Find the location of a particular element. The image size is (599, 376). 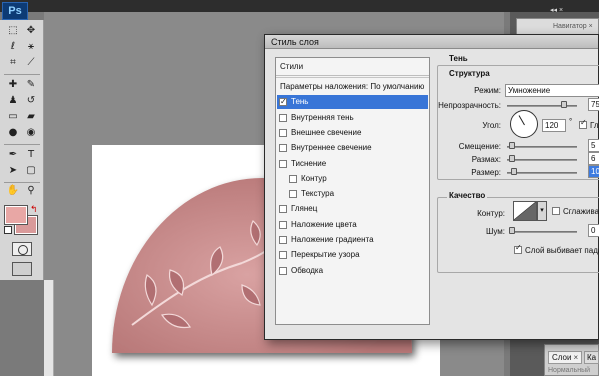

style-item: Параметры наложения: По умолчанию is located at coordinates (352, 87).